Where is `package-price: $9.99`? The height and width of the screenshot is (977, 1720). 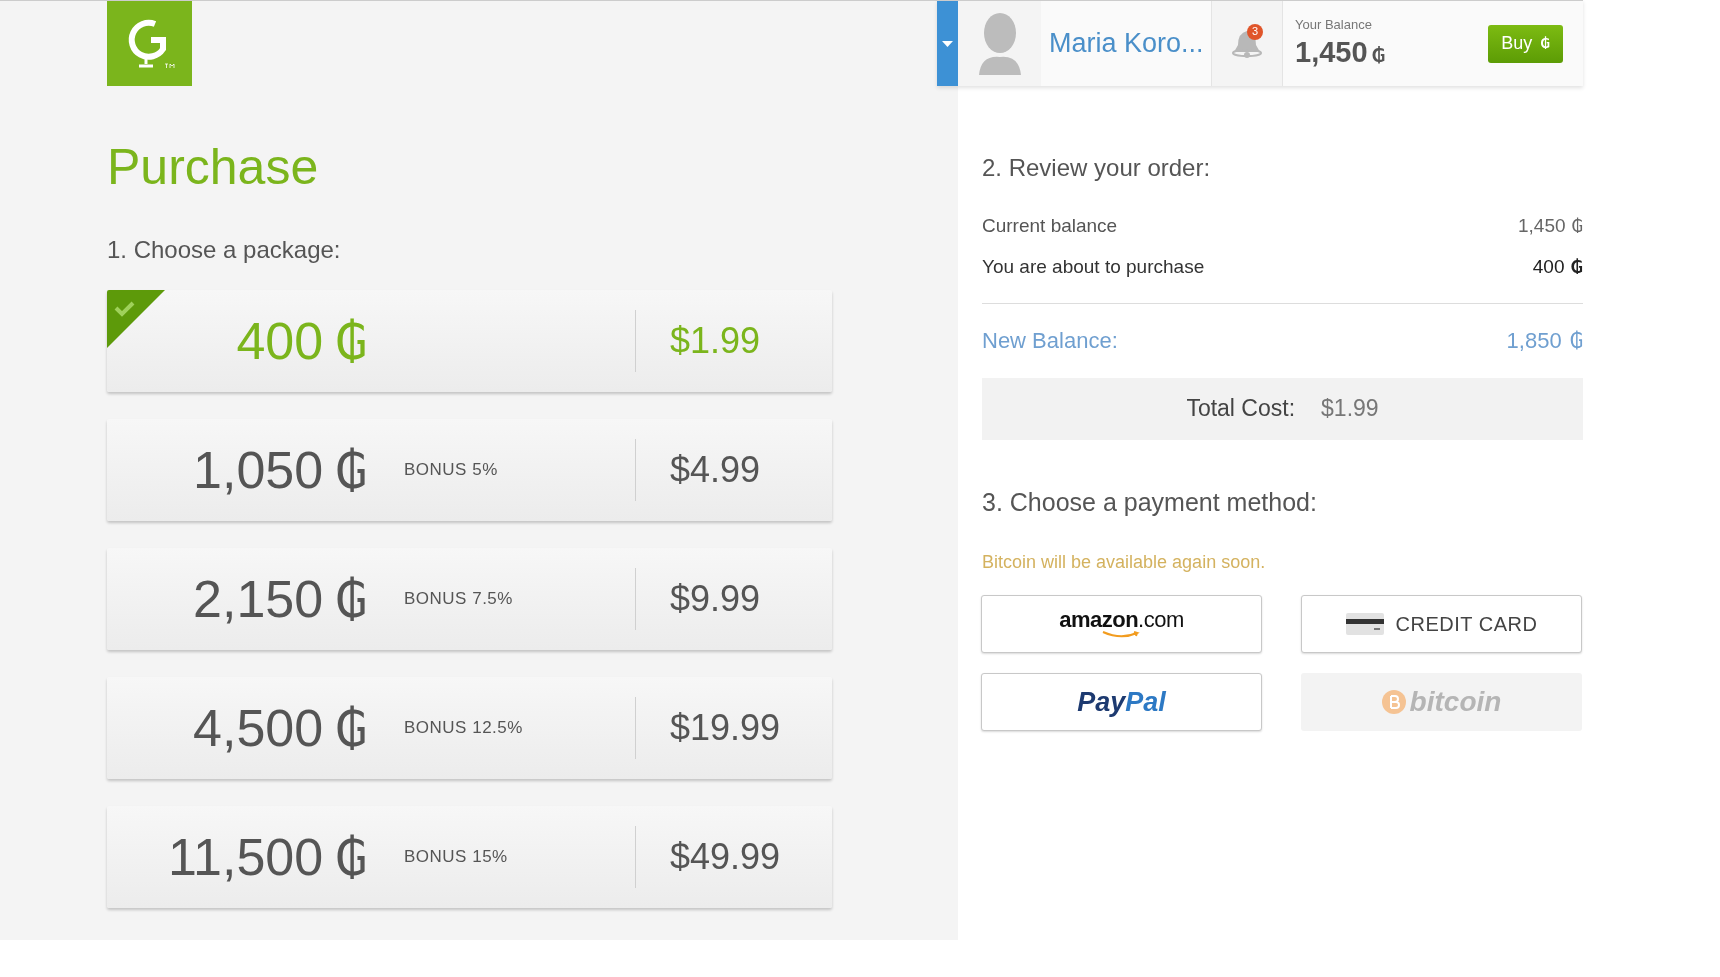
package-price: $9.99 is located at coordinates (715, 599).